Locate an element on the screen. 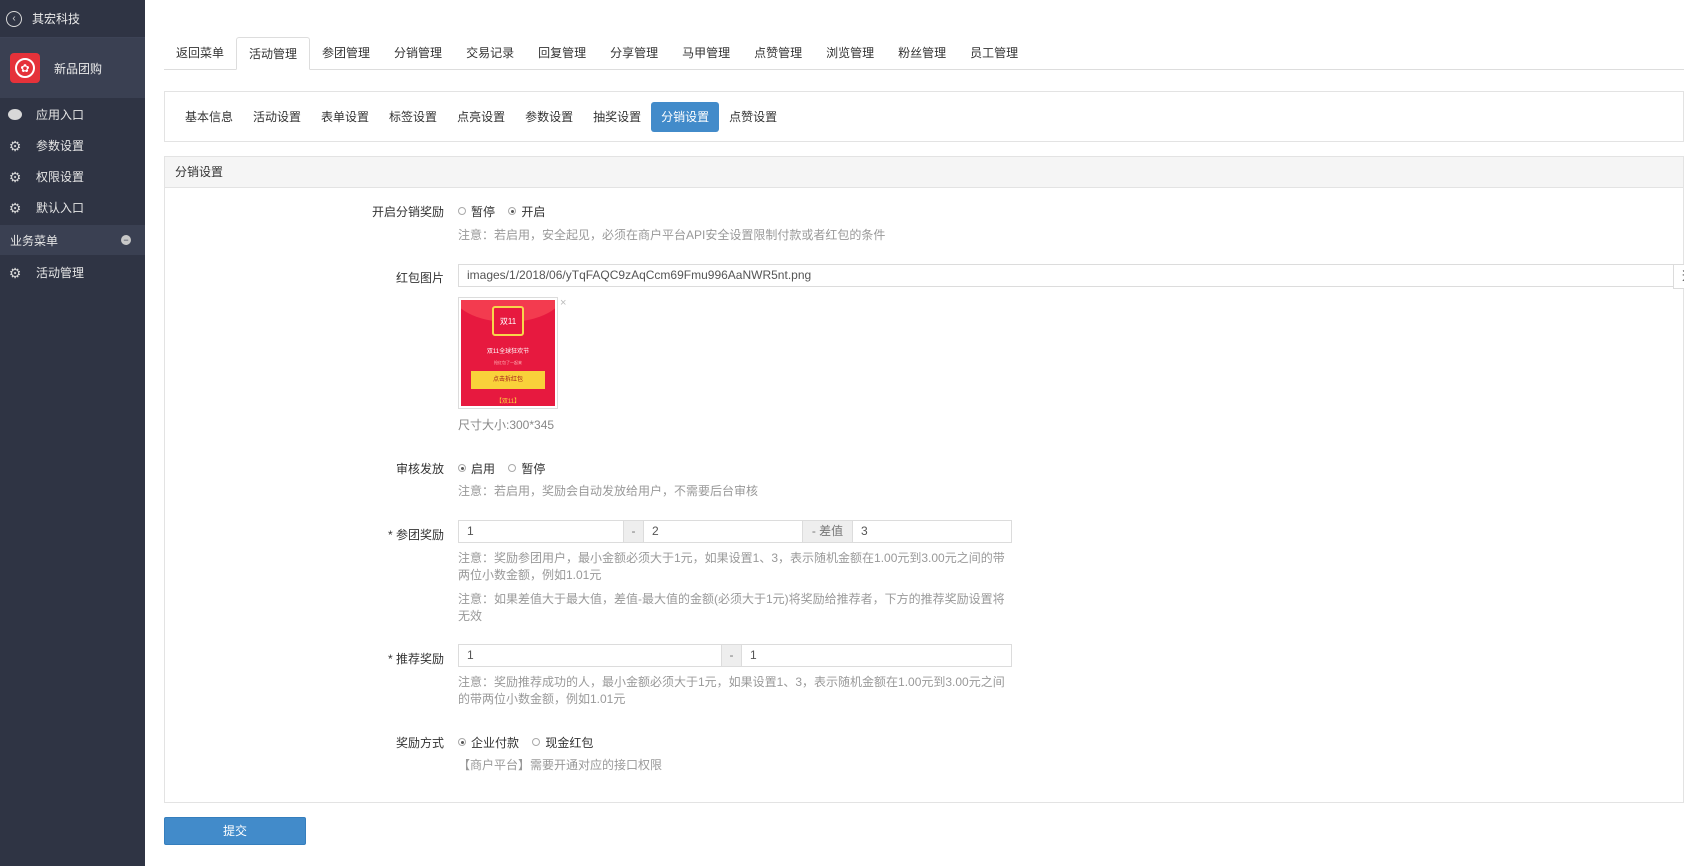  radio-enable: 开启 is located at coordinates (526, 212).